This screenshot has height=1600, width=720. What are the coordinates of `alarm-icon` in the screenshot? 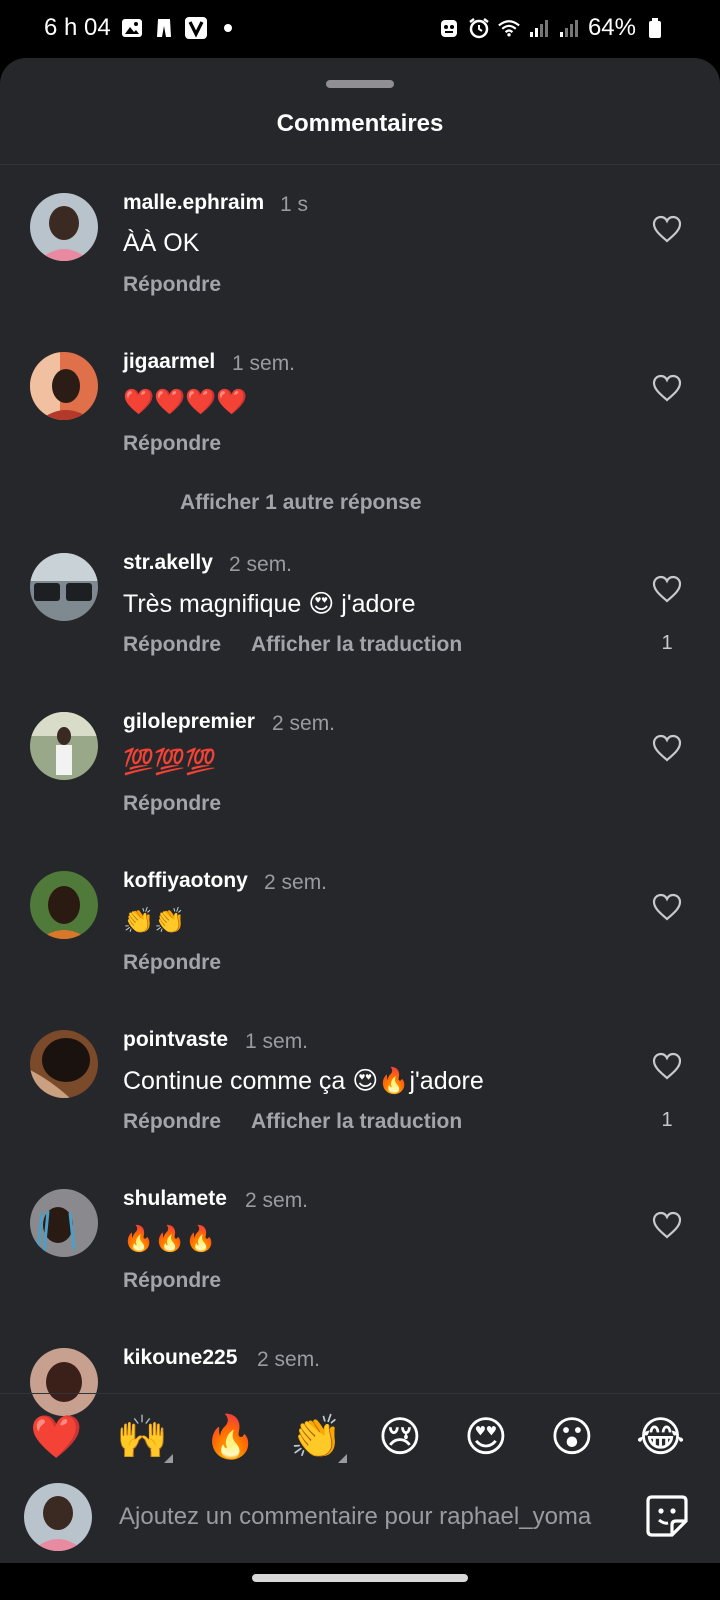 It's located at (479, 28).